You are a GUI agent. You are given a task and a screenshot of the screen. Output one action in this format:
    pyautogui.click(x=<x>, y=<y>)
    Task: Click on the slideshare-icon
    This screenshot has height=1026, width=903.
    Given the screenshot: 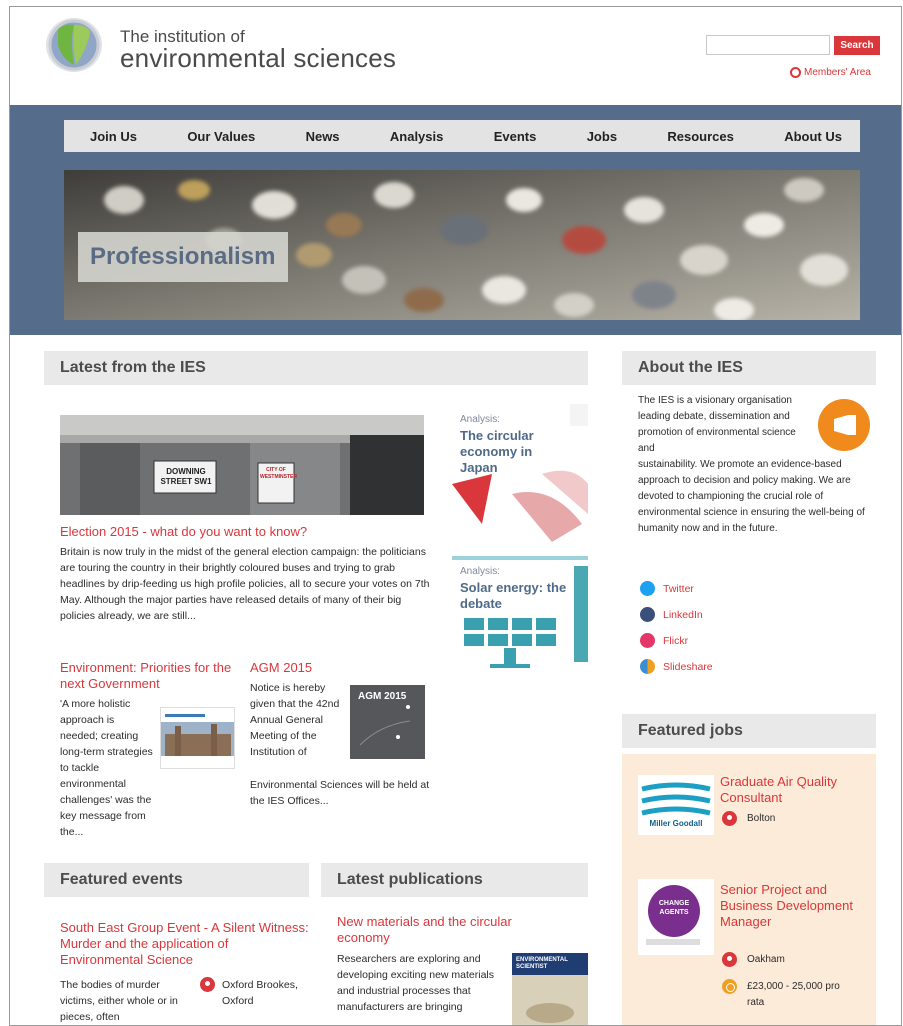 What is the action you would take?
    pyautogui.click(x=647, y=666)
    